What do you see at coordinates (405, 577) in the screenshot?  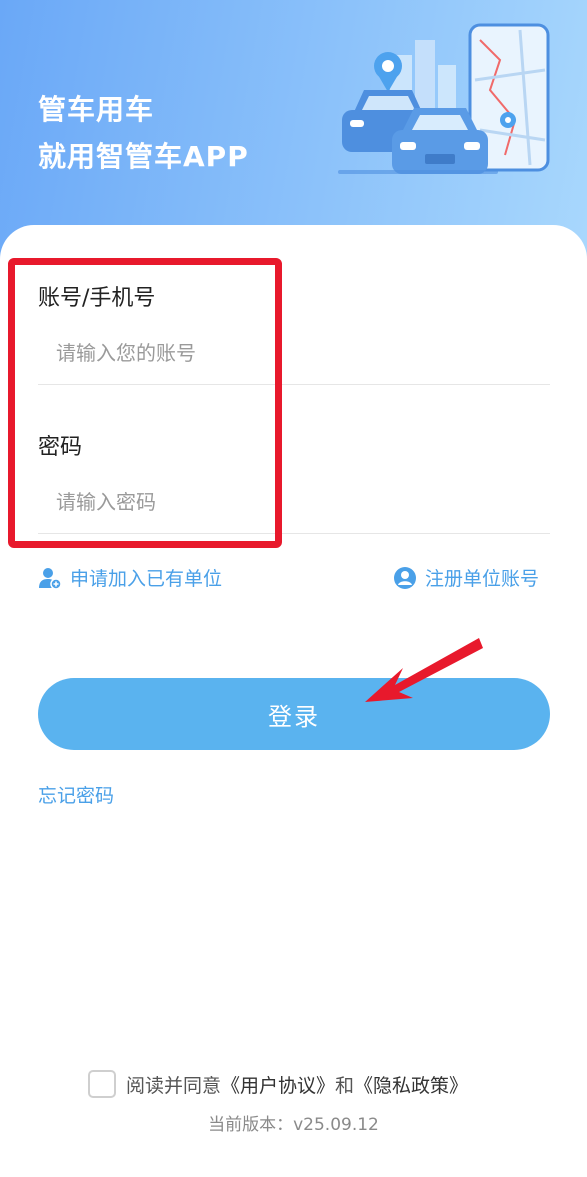 I see `user-register-icon` at bounding box center [405, 577].